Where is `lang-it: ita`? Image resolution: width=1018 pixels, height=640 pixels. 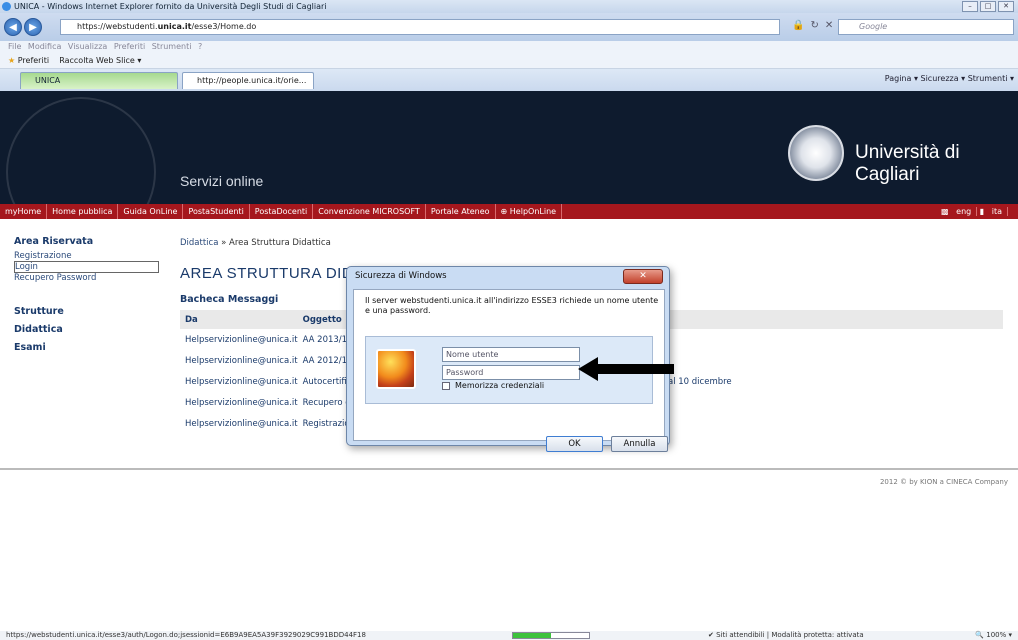 lang-it: ita is located at coordinates (997, 211).